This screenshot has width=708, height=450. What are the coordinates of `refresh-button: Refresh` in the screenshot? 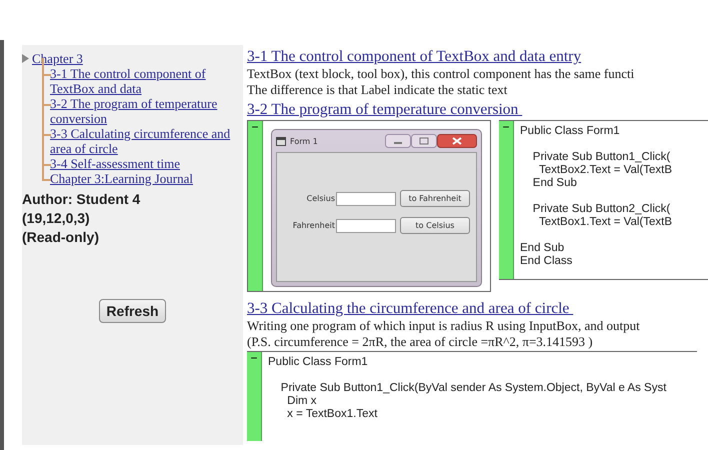 It's located at (132, 311).